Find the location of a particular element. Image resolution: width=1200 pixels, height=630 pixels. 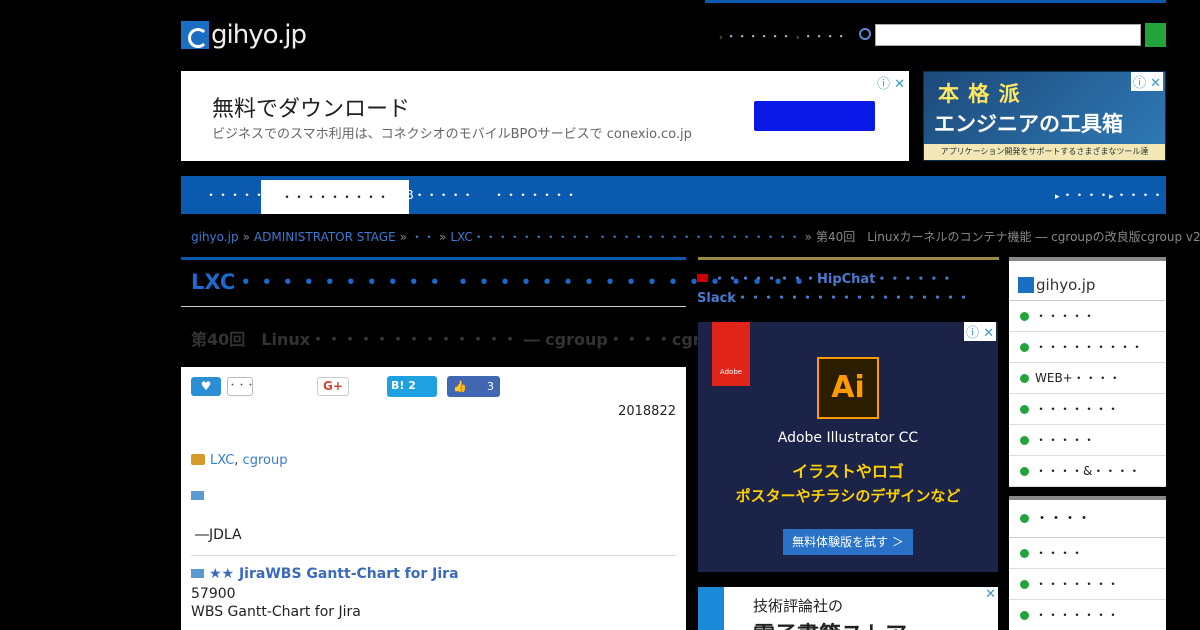

ad-trial-button: 無料体験版を試す ＞ is located at coordinates (848, 542).